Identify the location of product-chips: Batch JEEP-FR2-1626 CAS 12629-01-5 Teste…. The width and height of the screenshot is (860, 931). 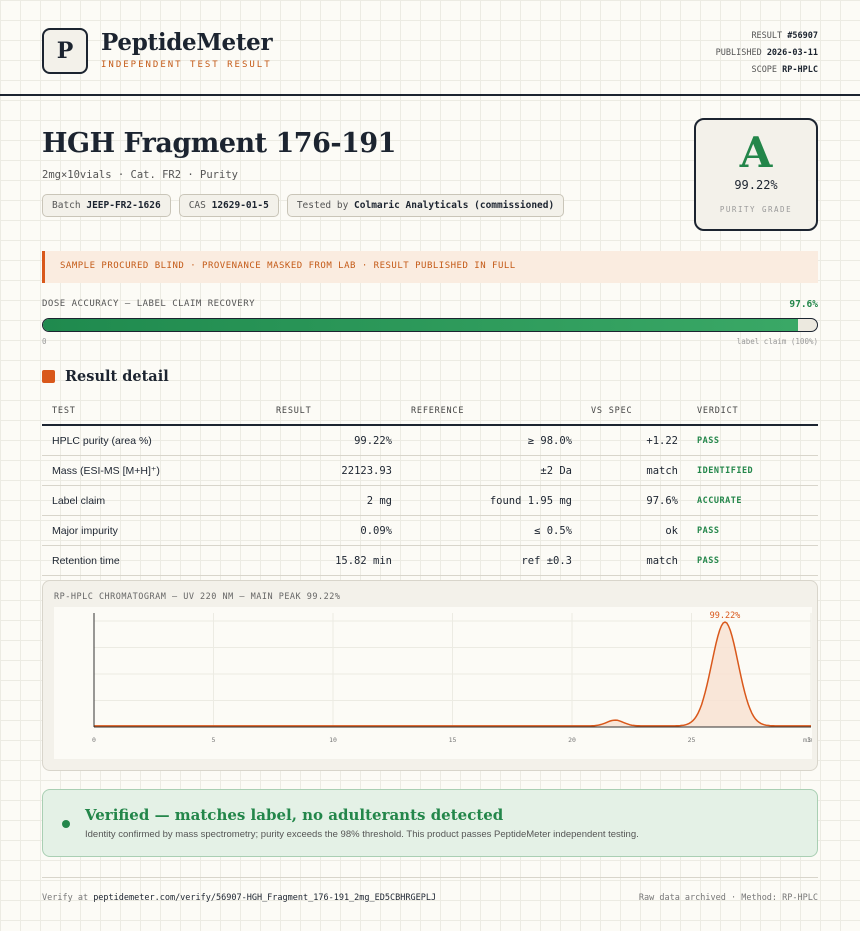
(303, 205).